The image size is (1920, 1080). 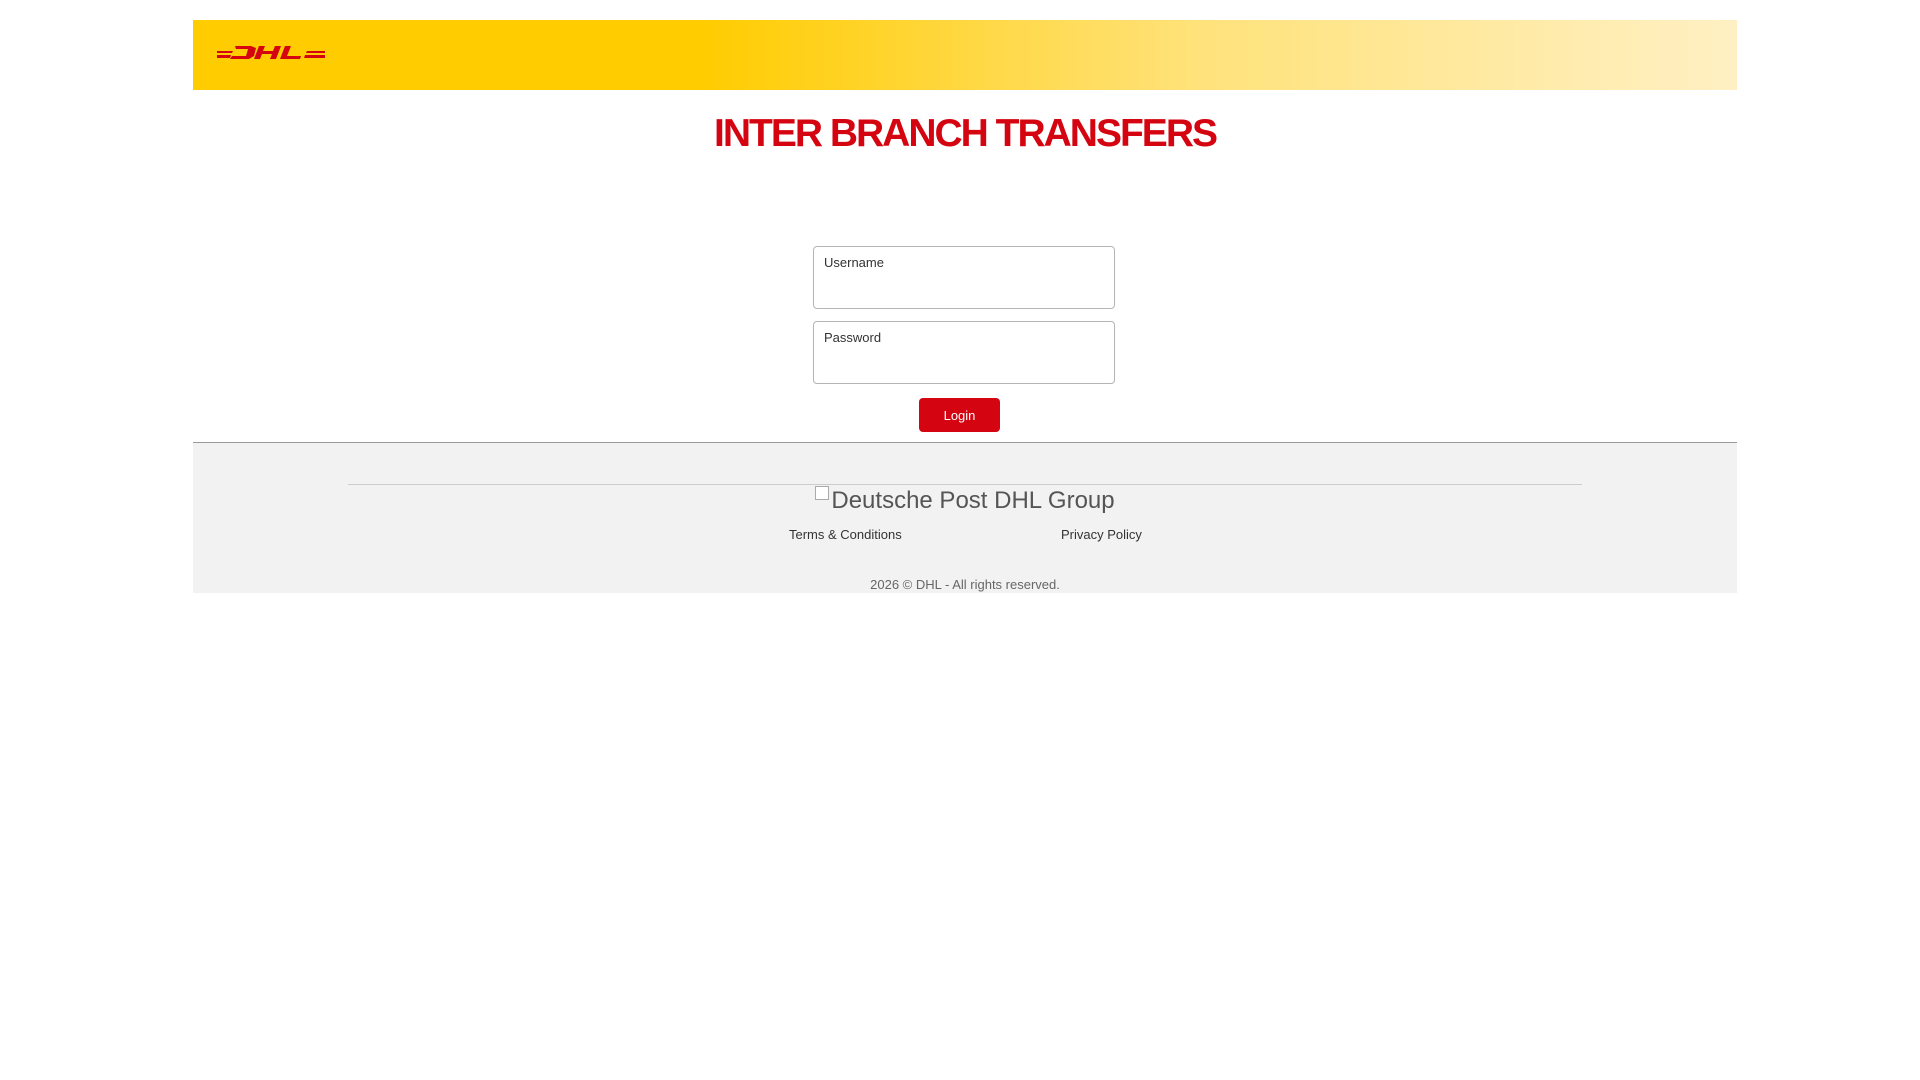 I want to click on terms-conditions-link: Terms & Conditions, so click(x=845, y=534).